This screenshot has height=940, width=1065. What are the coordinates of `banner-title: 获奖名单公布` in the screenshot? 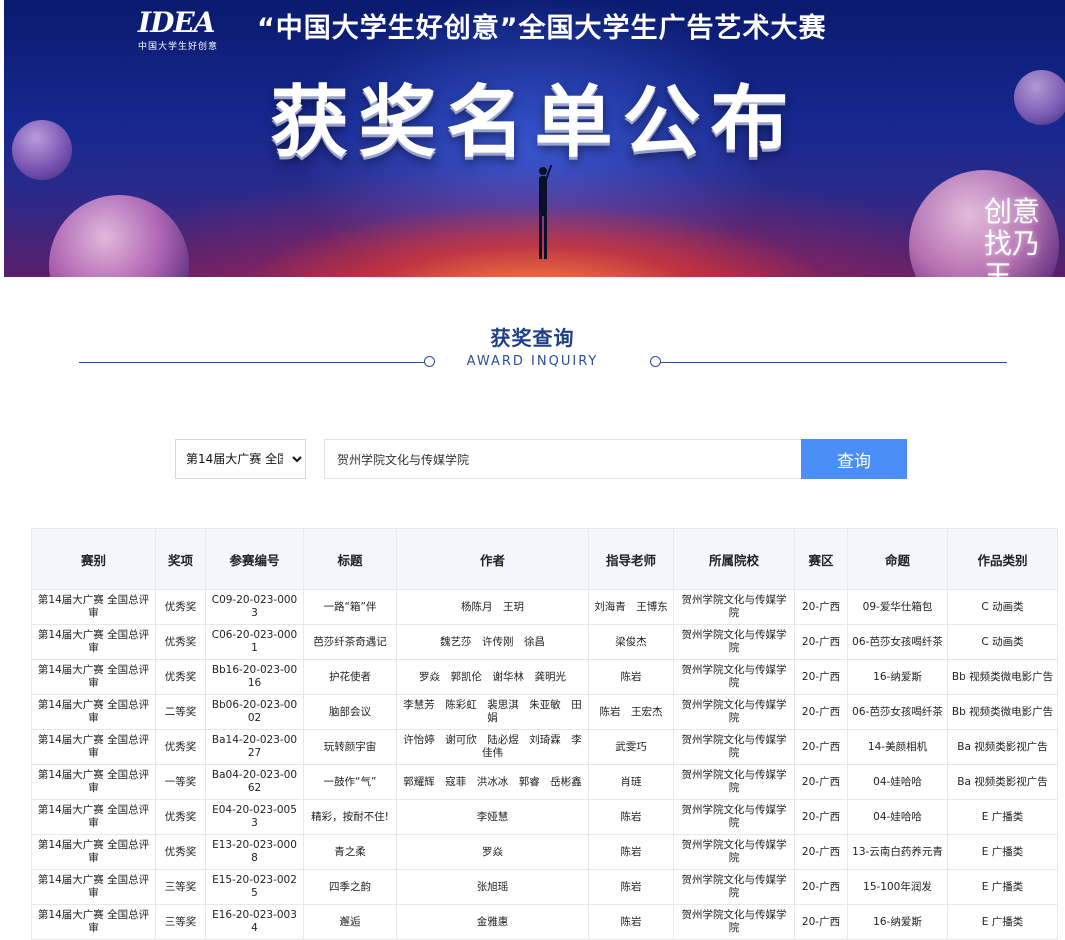 It's located at (534, 123).